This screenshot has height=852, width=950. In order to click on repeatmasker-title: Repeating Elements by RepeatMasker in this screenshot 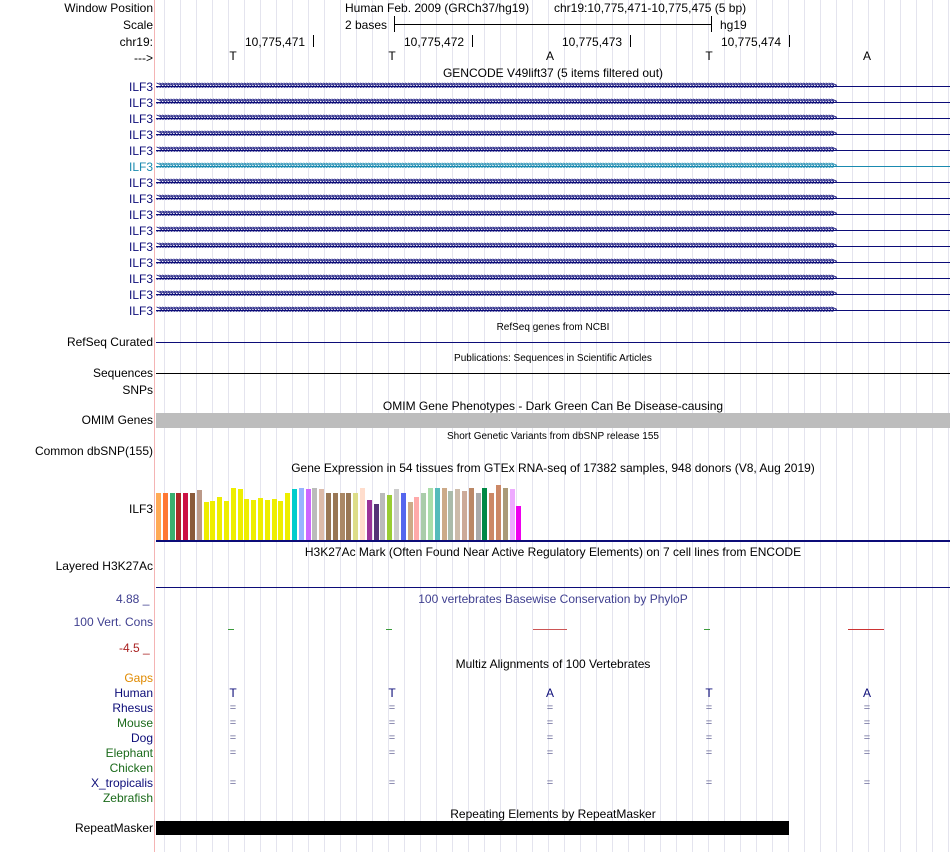, I will do `click(553, 814)`.